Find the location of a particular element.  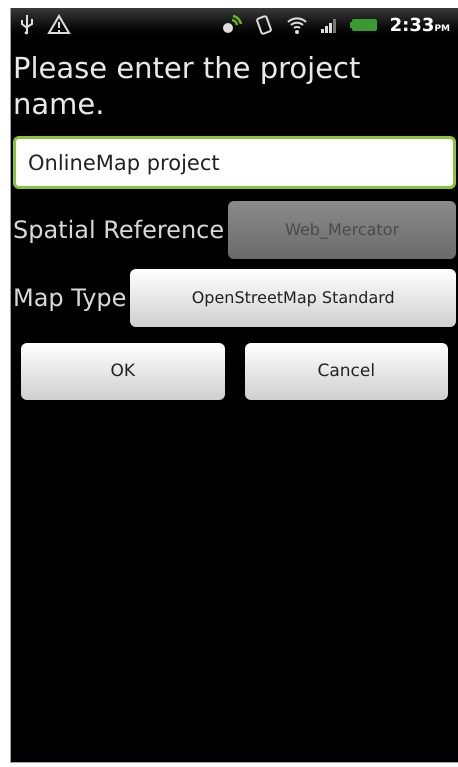

dialog-button: Cancel is located at coordinates (346, 371).